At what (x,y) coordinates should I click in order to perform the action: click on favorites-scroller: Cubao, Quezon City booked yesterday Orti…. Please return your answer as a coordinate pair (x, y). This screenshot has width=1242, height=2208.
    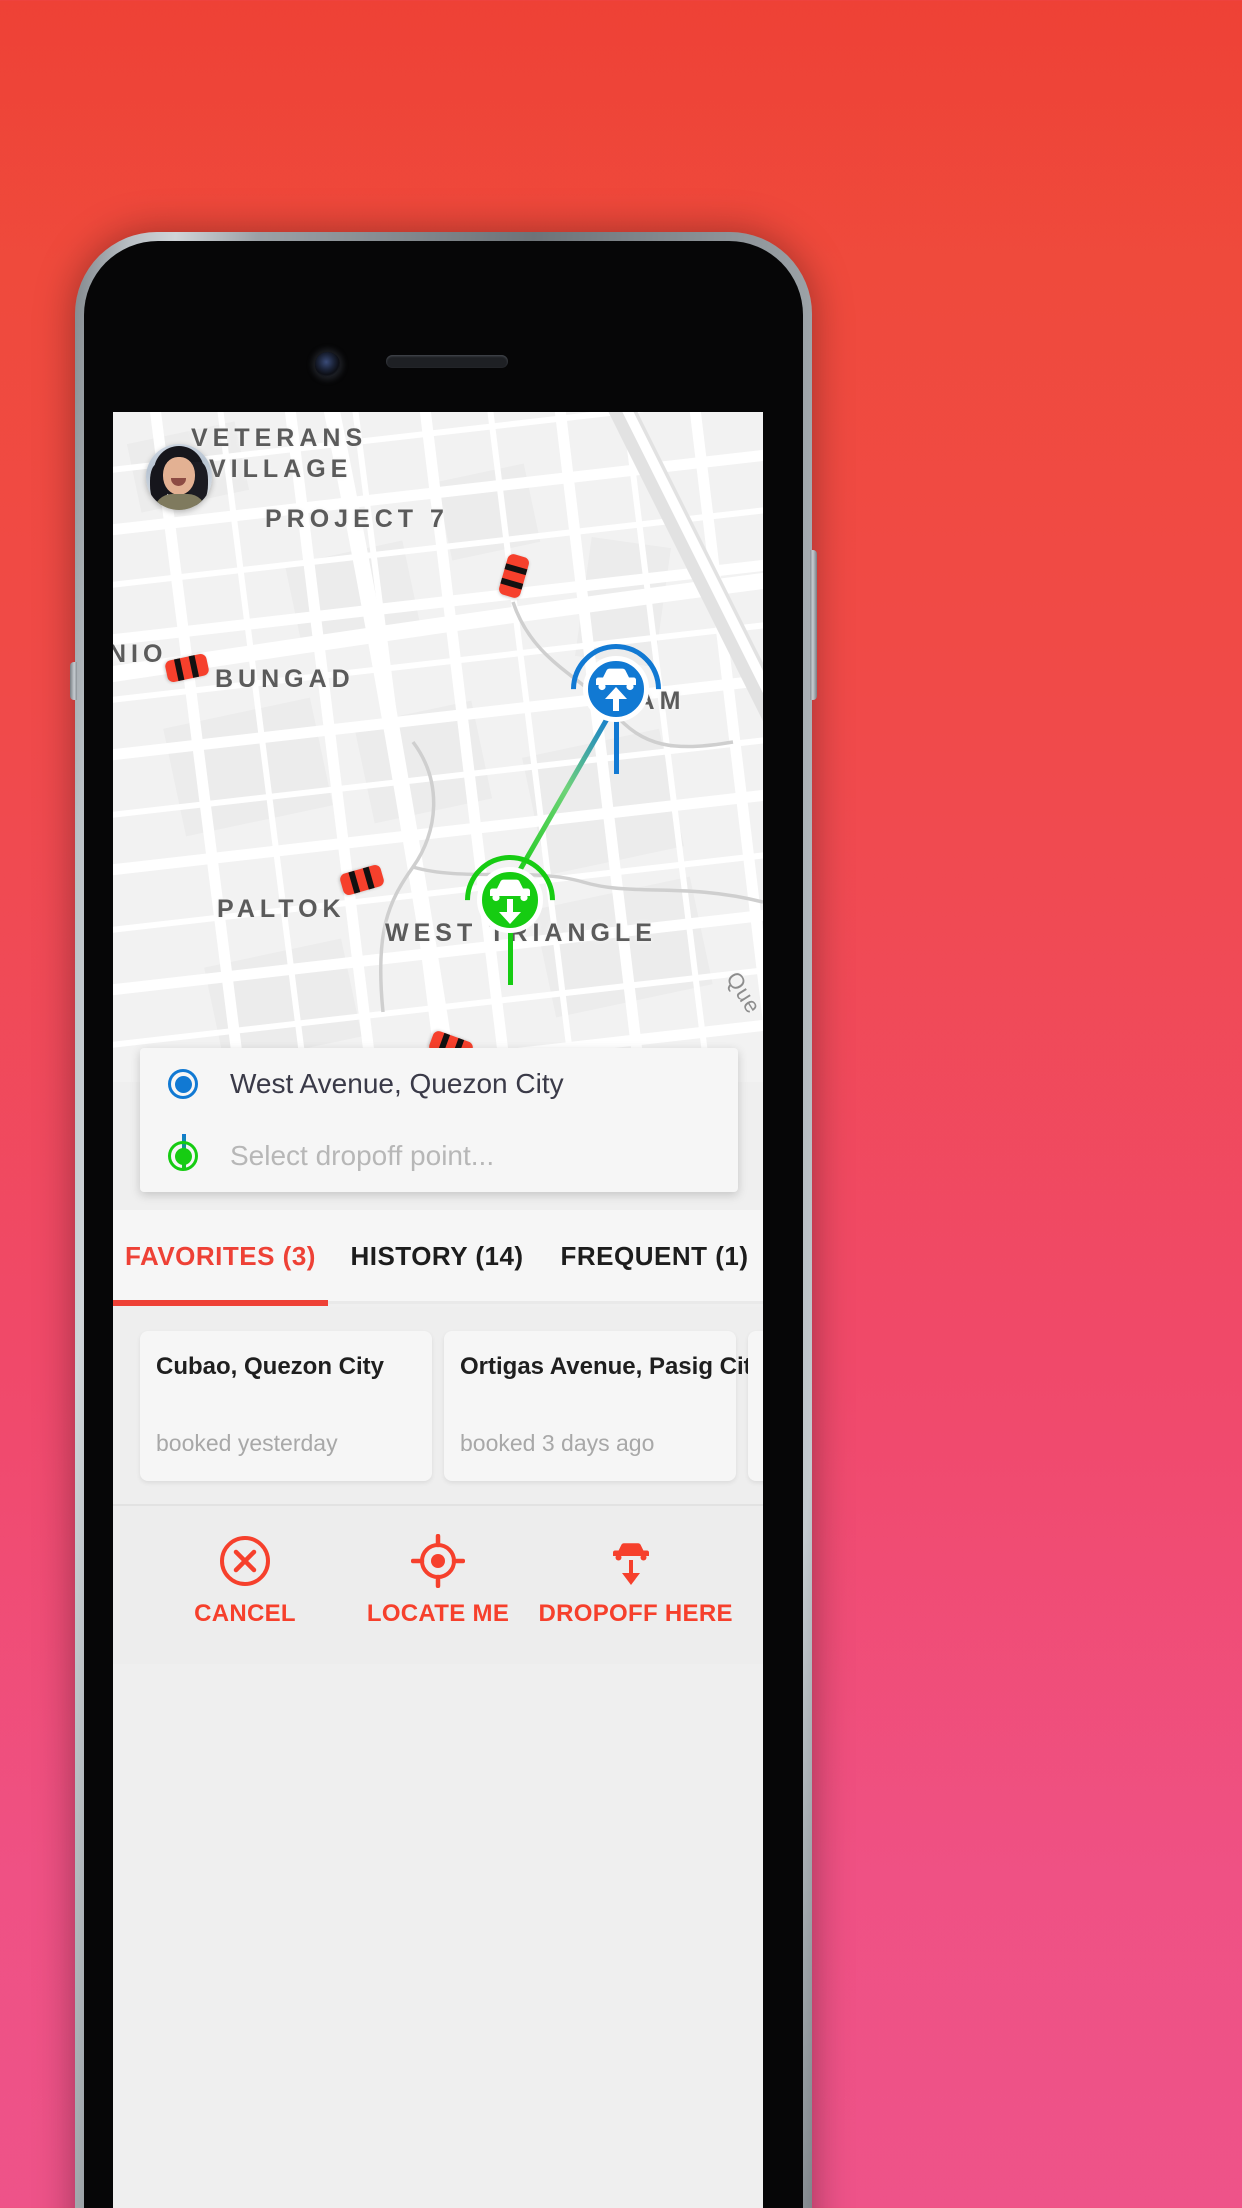
    Looking at the image, I should click on (438, 1405).